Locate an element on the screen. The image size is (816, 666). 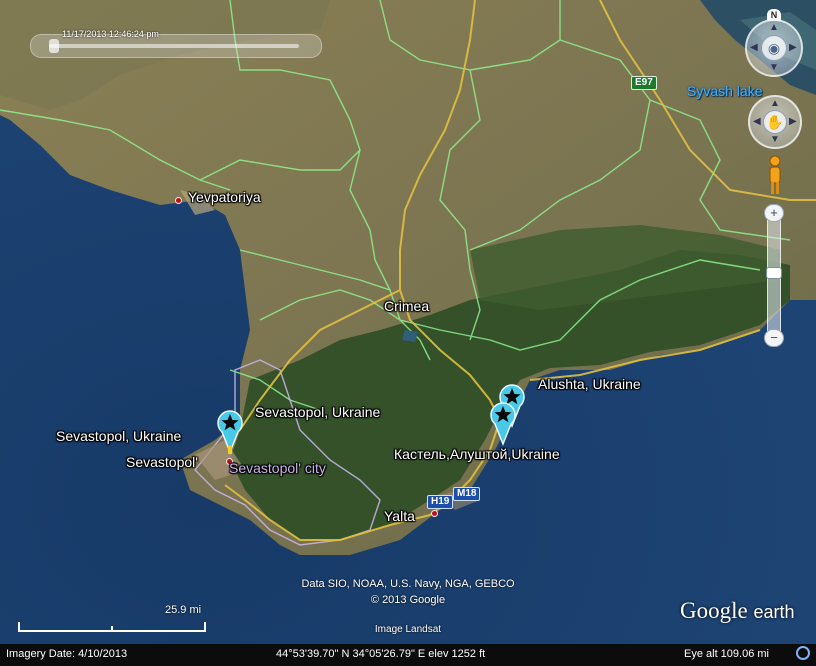
road-shield-h19: H19 is located at coordinates (440, 502).